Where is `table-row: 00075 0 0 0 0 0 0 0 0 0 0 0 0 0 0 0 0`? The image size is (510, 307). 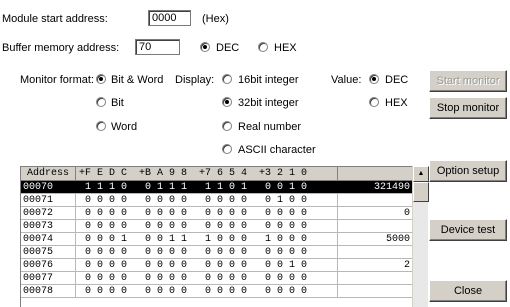 table-row: 00075 0 0 0 0 0 0 0 0 0 0 0 0 0 0 0 0 is located at coordinates (216, 252).